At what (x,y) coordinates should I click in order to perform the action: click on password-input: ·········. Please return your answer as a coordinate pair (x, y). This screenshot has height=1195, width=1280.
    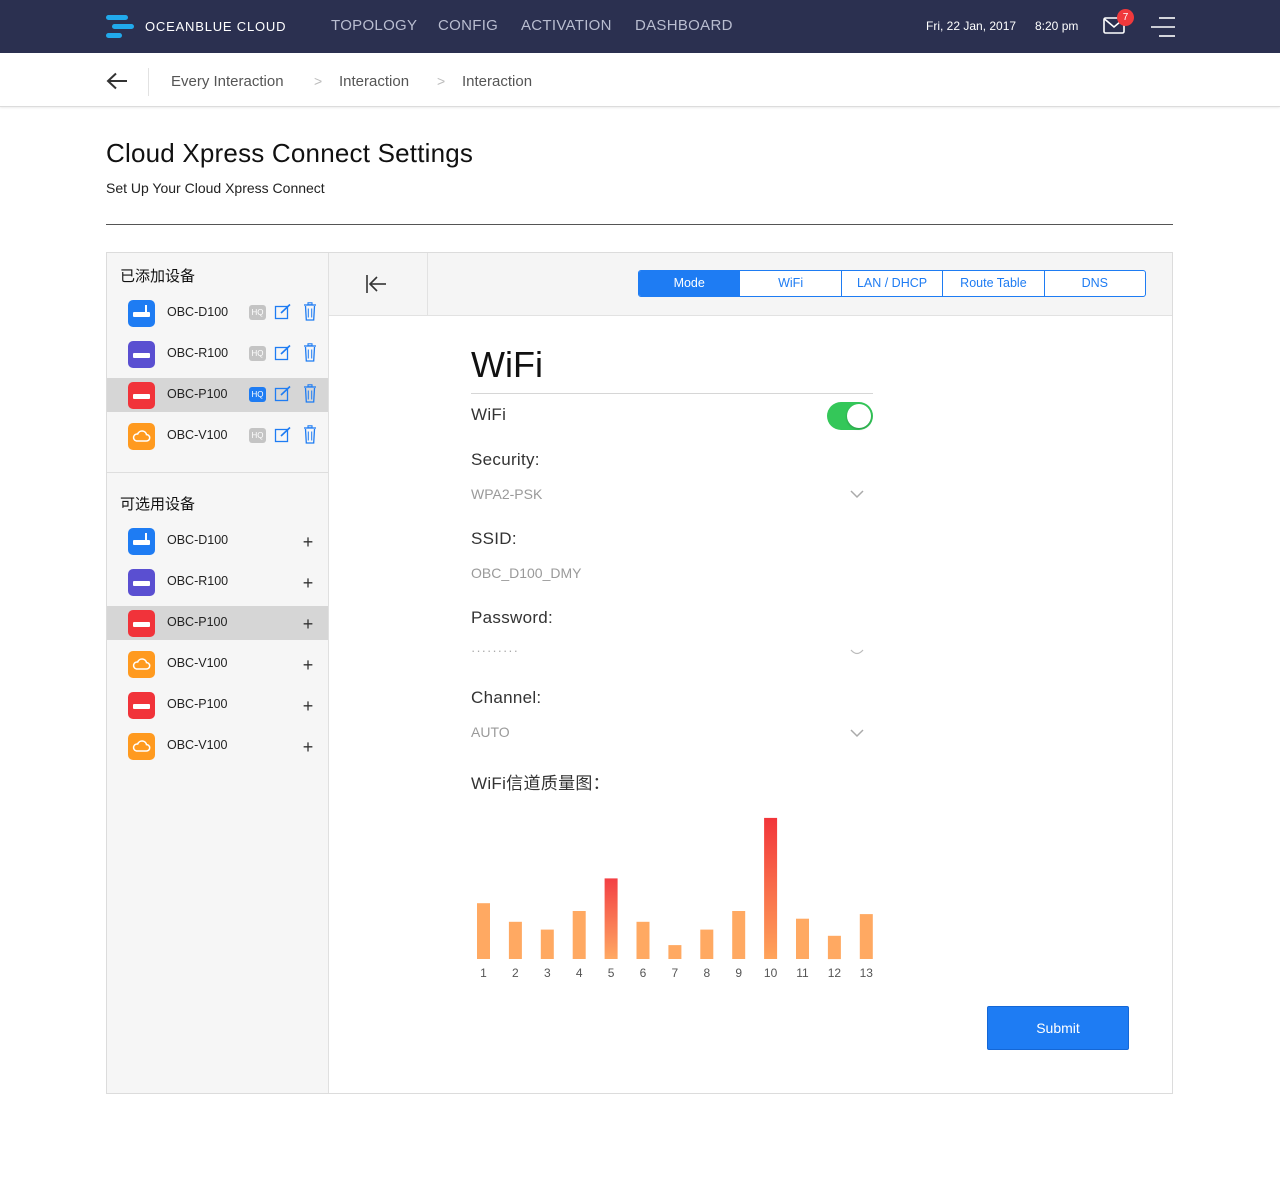
    Looking at the image, I should click on (495, 650).